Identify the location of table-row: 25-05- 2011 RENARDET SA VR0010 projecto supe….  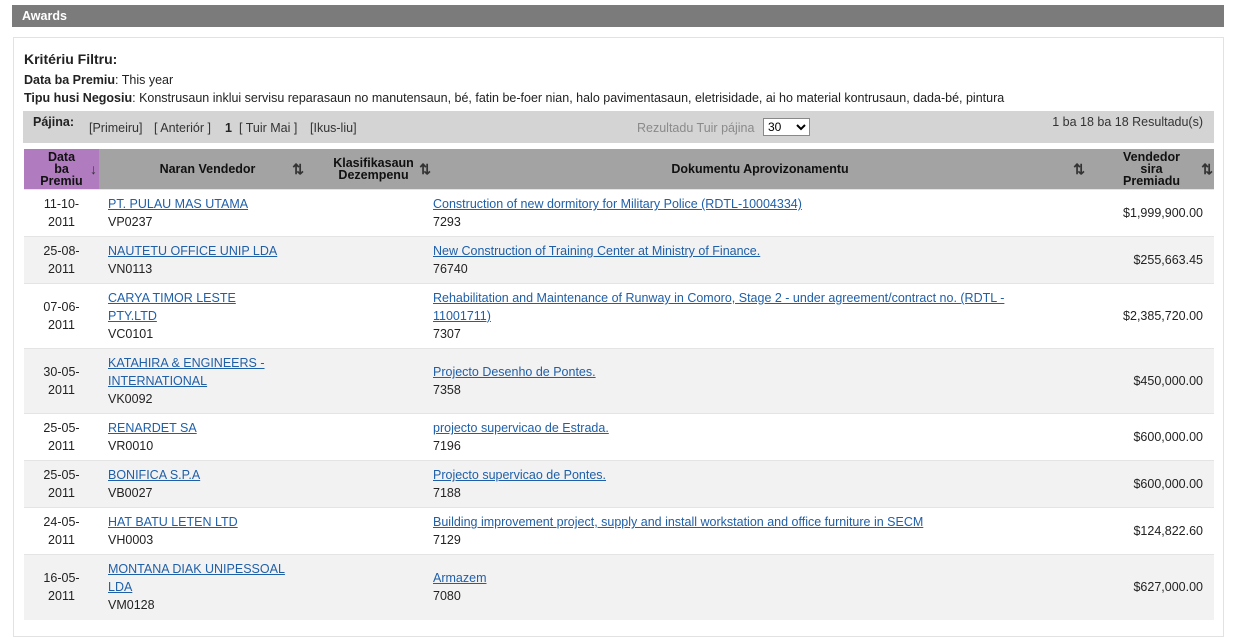
(619, 437).